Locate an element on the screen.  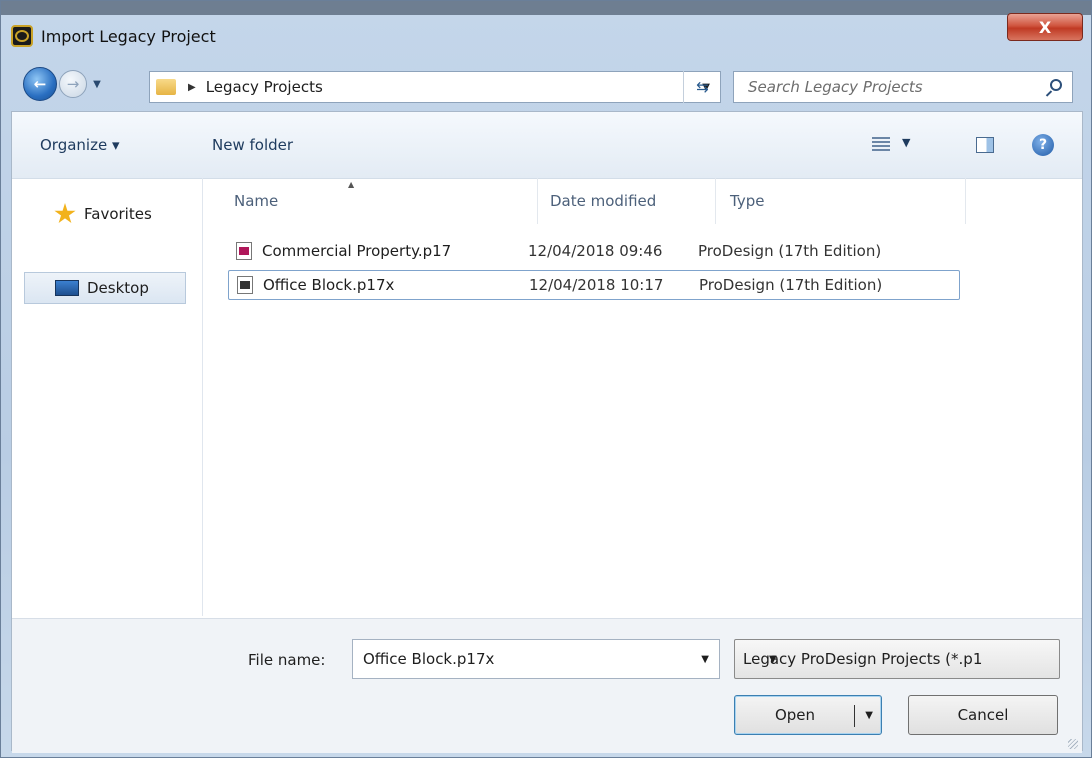
background-strip is located at coordinates (546, 8).